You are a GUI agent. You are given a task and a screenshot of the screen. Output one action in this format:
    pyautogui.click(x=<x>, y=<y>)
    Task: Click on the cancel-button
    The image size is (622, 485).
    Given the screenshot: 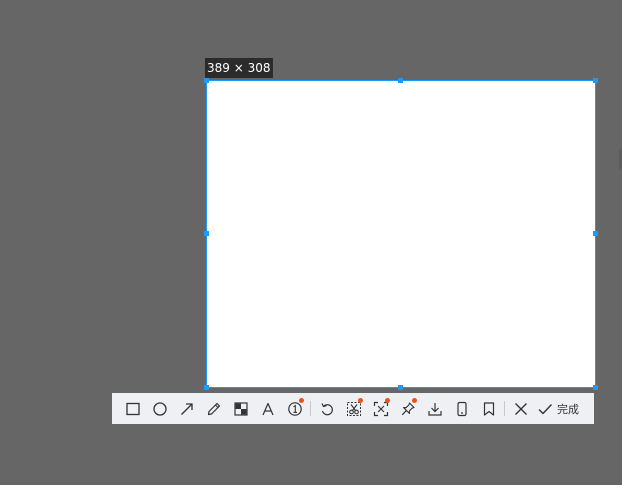 What is the action you would take?
    pyautogui.click(x=520, y=408)
    